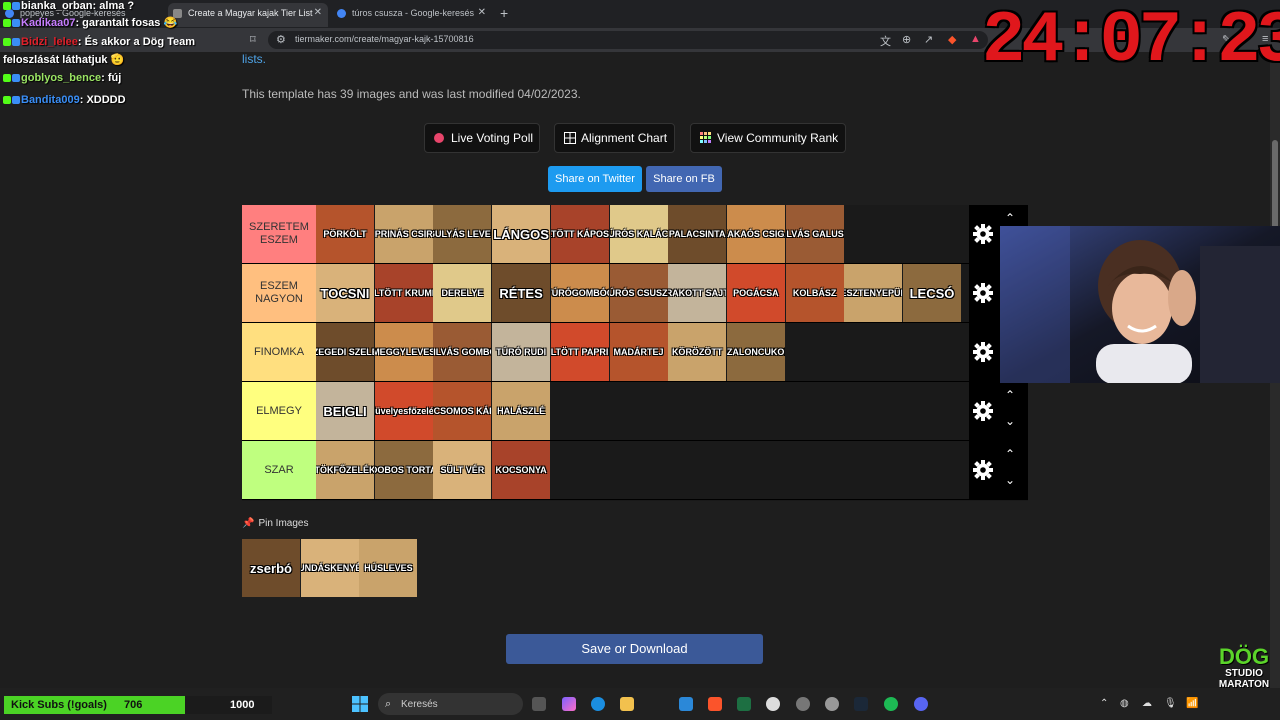 The height and width of the screenshot is (720, 1280). Describe the element at coordinates (634, 649) in the screenshot. I see `save-download-button: Save or Download` at that location.